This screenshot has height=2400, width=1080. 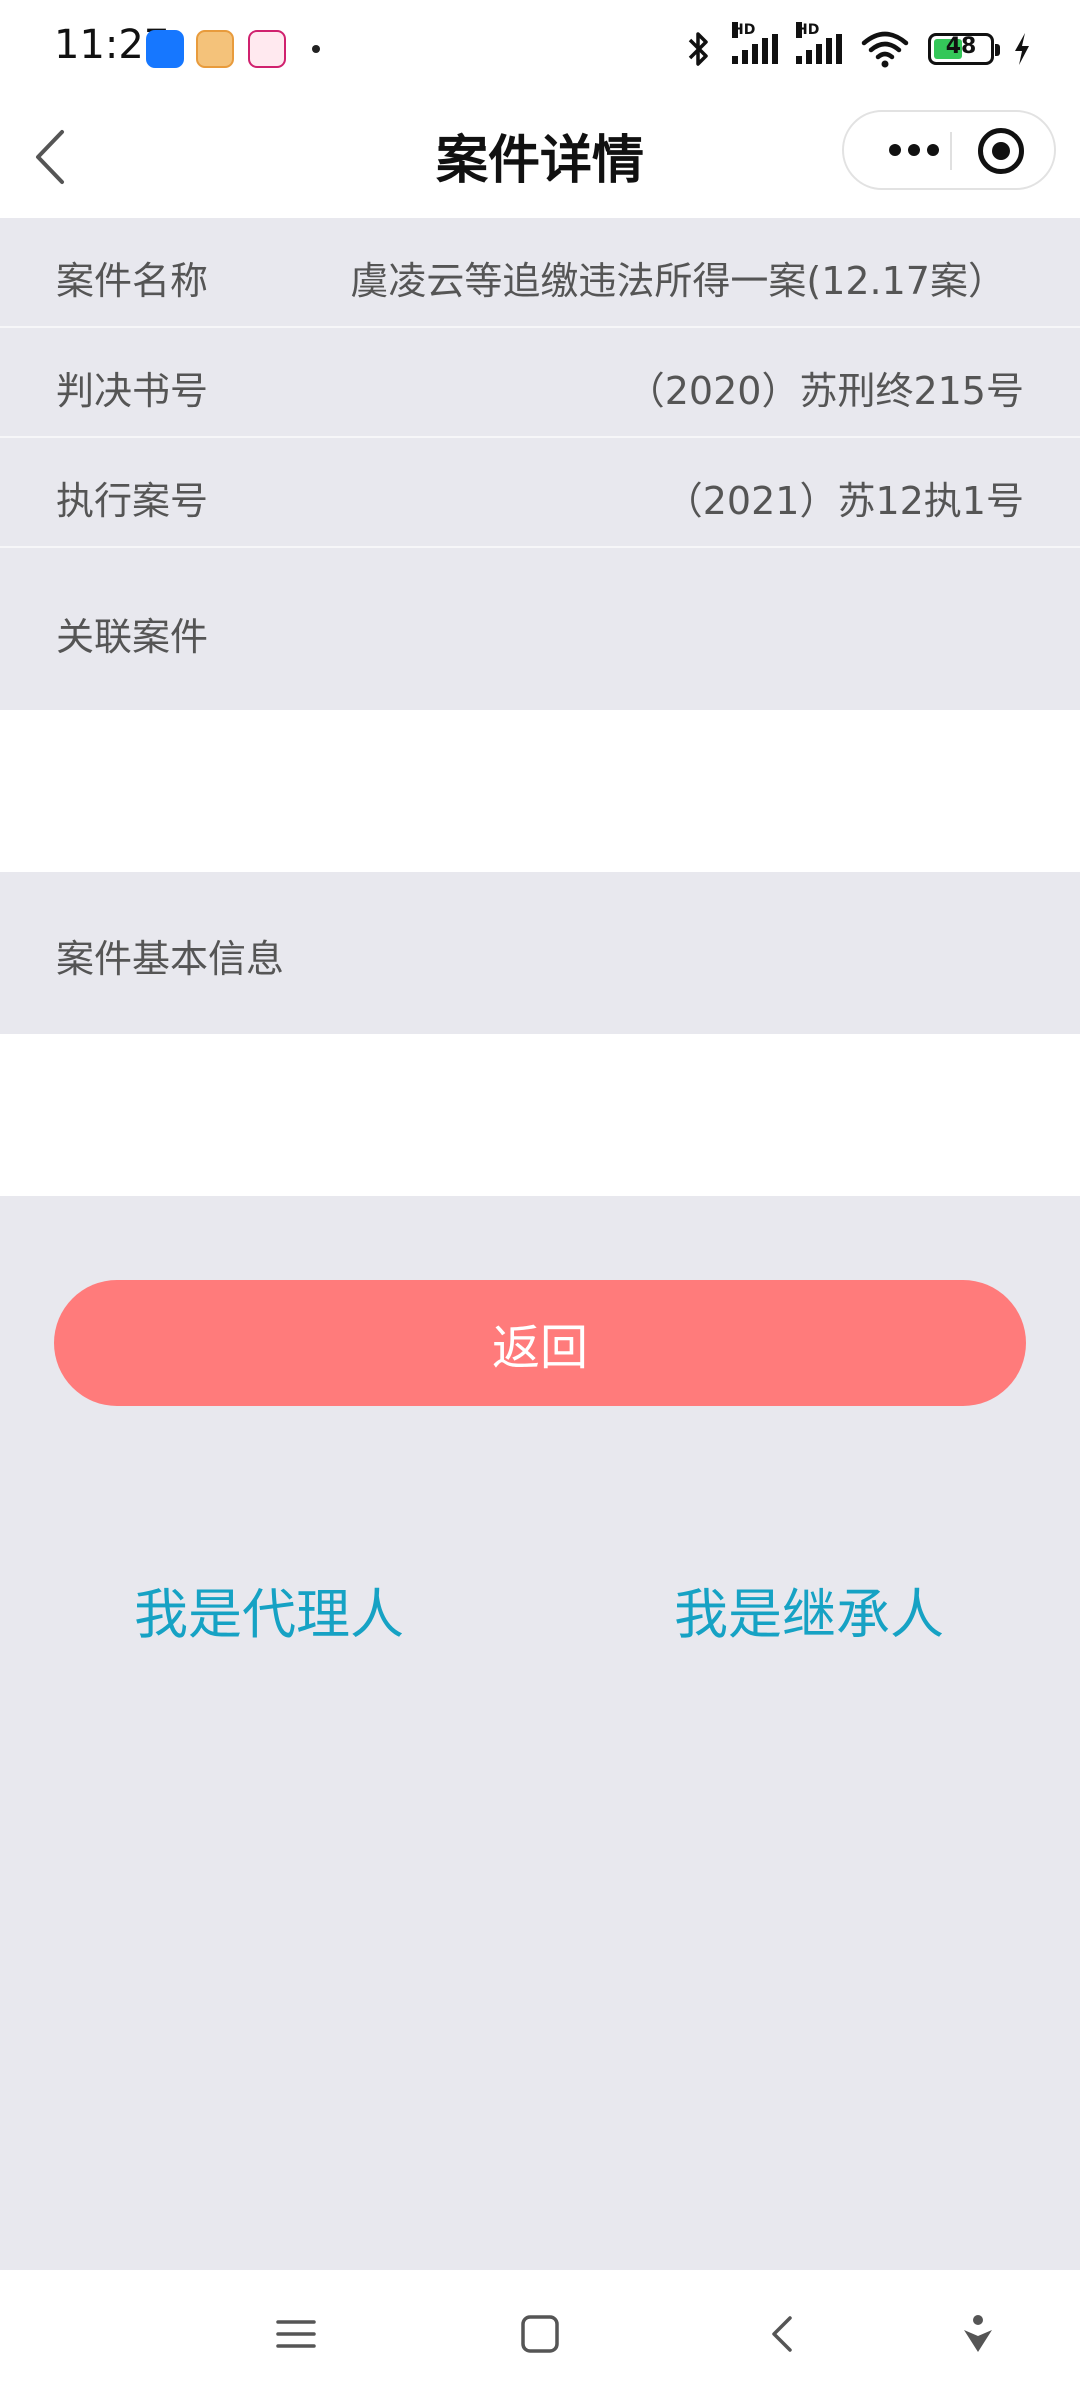 What do you see at coordinates (132, 391) in the screenshot?
I see `verdict-number-label: 判决书号` at bounding box center [132, 391].